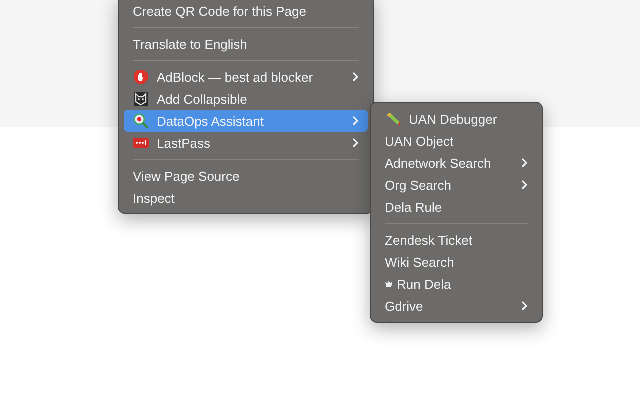 The height and width of the screenshot is (400, 640). Describe the element at coordinates (246, 44) in the screenshot. I see `menu-item: Translate to English` at that location.